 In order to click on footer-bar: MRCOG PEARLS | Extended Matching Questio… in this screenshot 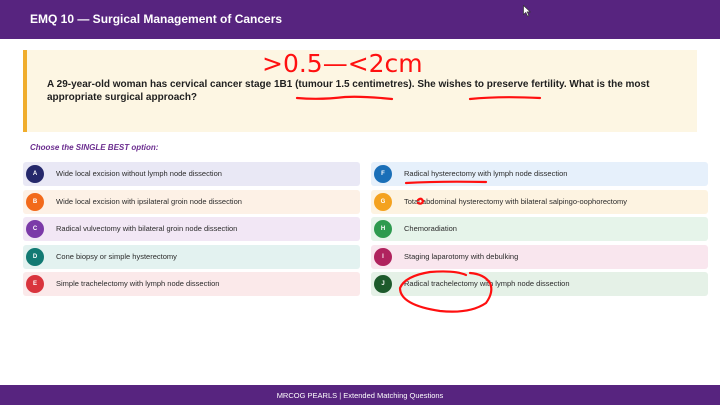, I will do `click(360, 395)`.